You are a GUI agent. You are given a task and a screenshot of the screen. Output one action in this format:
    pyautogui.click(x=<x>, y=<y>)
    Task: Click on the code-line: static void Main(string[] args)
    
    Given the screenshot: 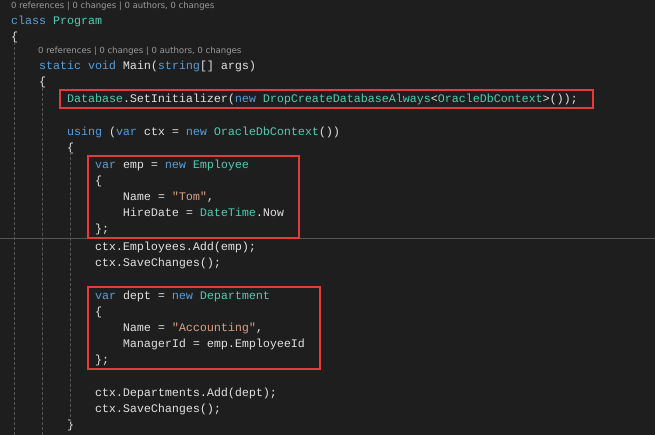 What is the action you would take?
    pyautogui.click(x=147, y=66)
    